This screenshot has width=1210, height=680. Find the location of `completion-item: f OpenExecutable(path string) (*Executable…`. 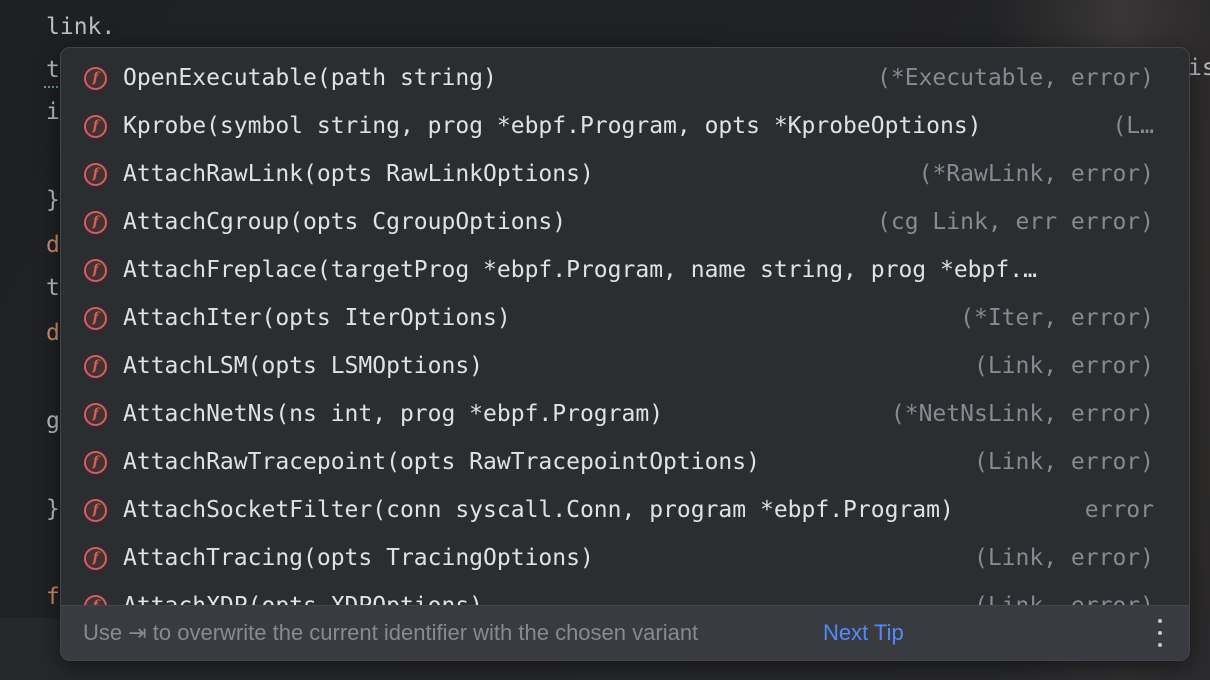

completion-item: f OpenExecutable(path string) (*Executable… is located at coordinates (625, 78).